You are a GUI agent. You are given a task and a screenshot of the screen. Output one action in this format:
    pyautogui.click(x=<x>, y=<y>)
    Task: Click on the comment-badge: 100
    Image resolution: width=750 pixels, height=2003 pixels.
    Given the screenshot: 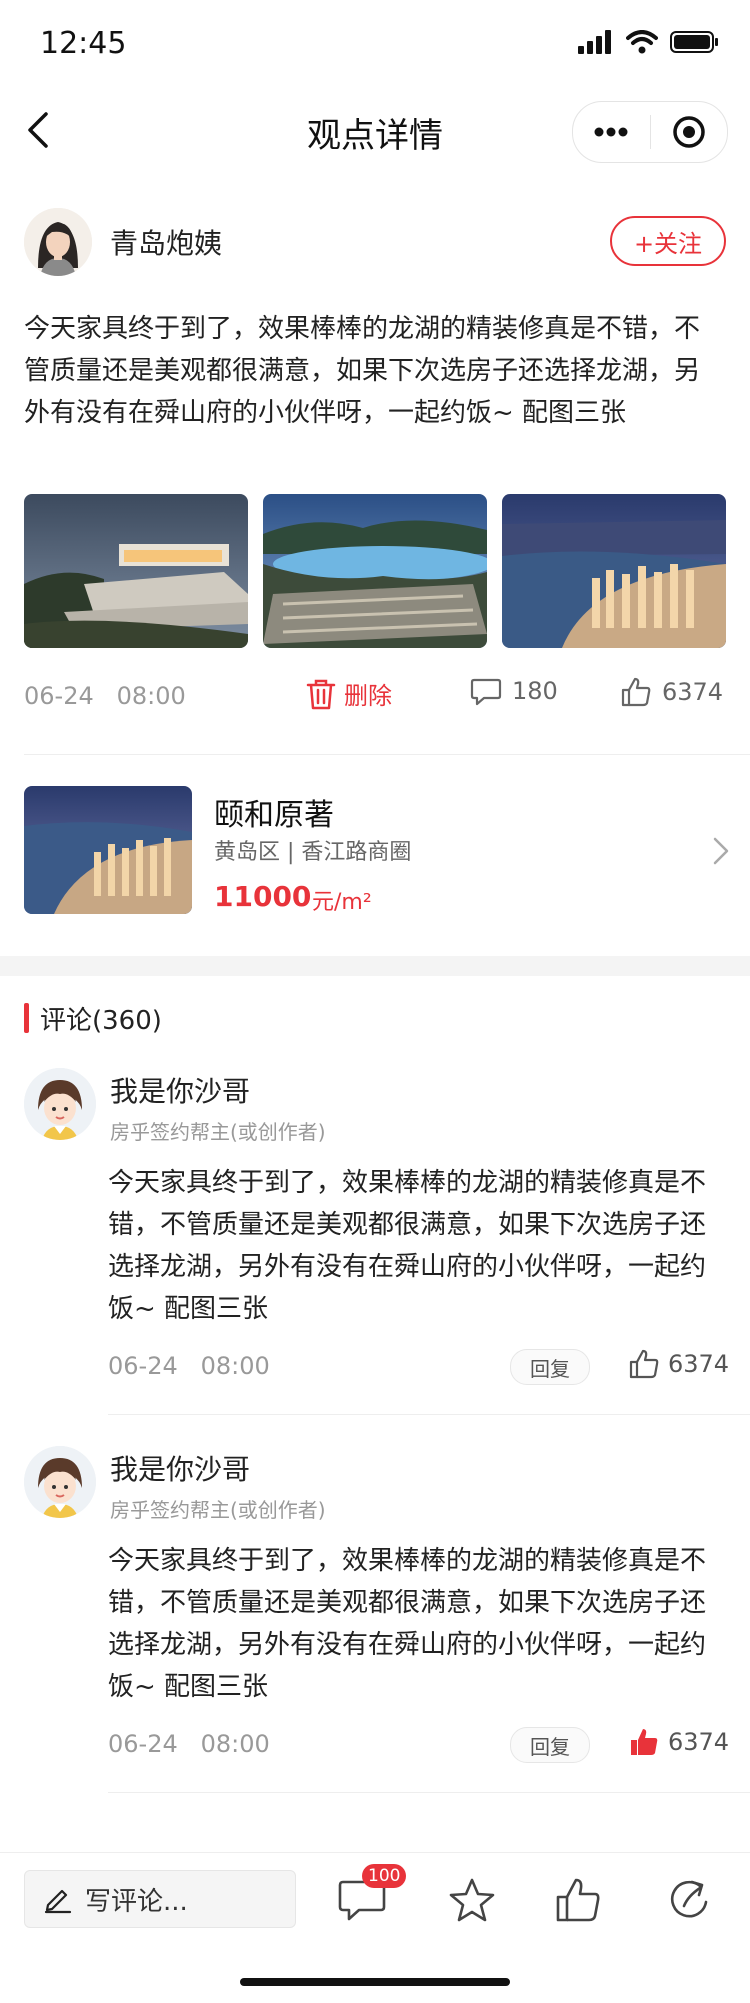 What is the action you would take?
    pyautogui.click(x=384, y=1876)
    